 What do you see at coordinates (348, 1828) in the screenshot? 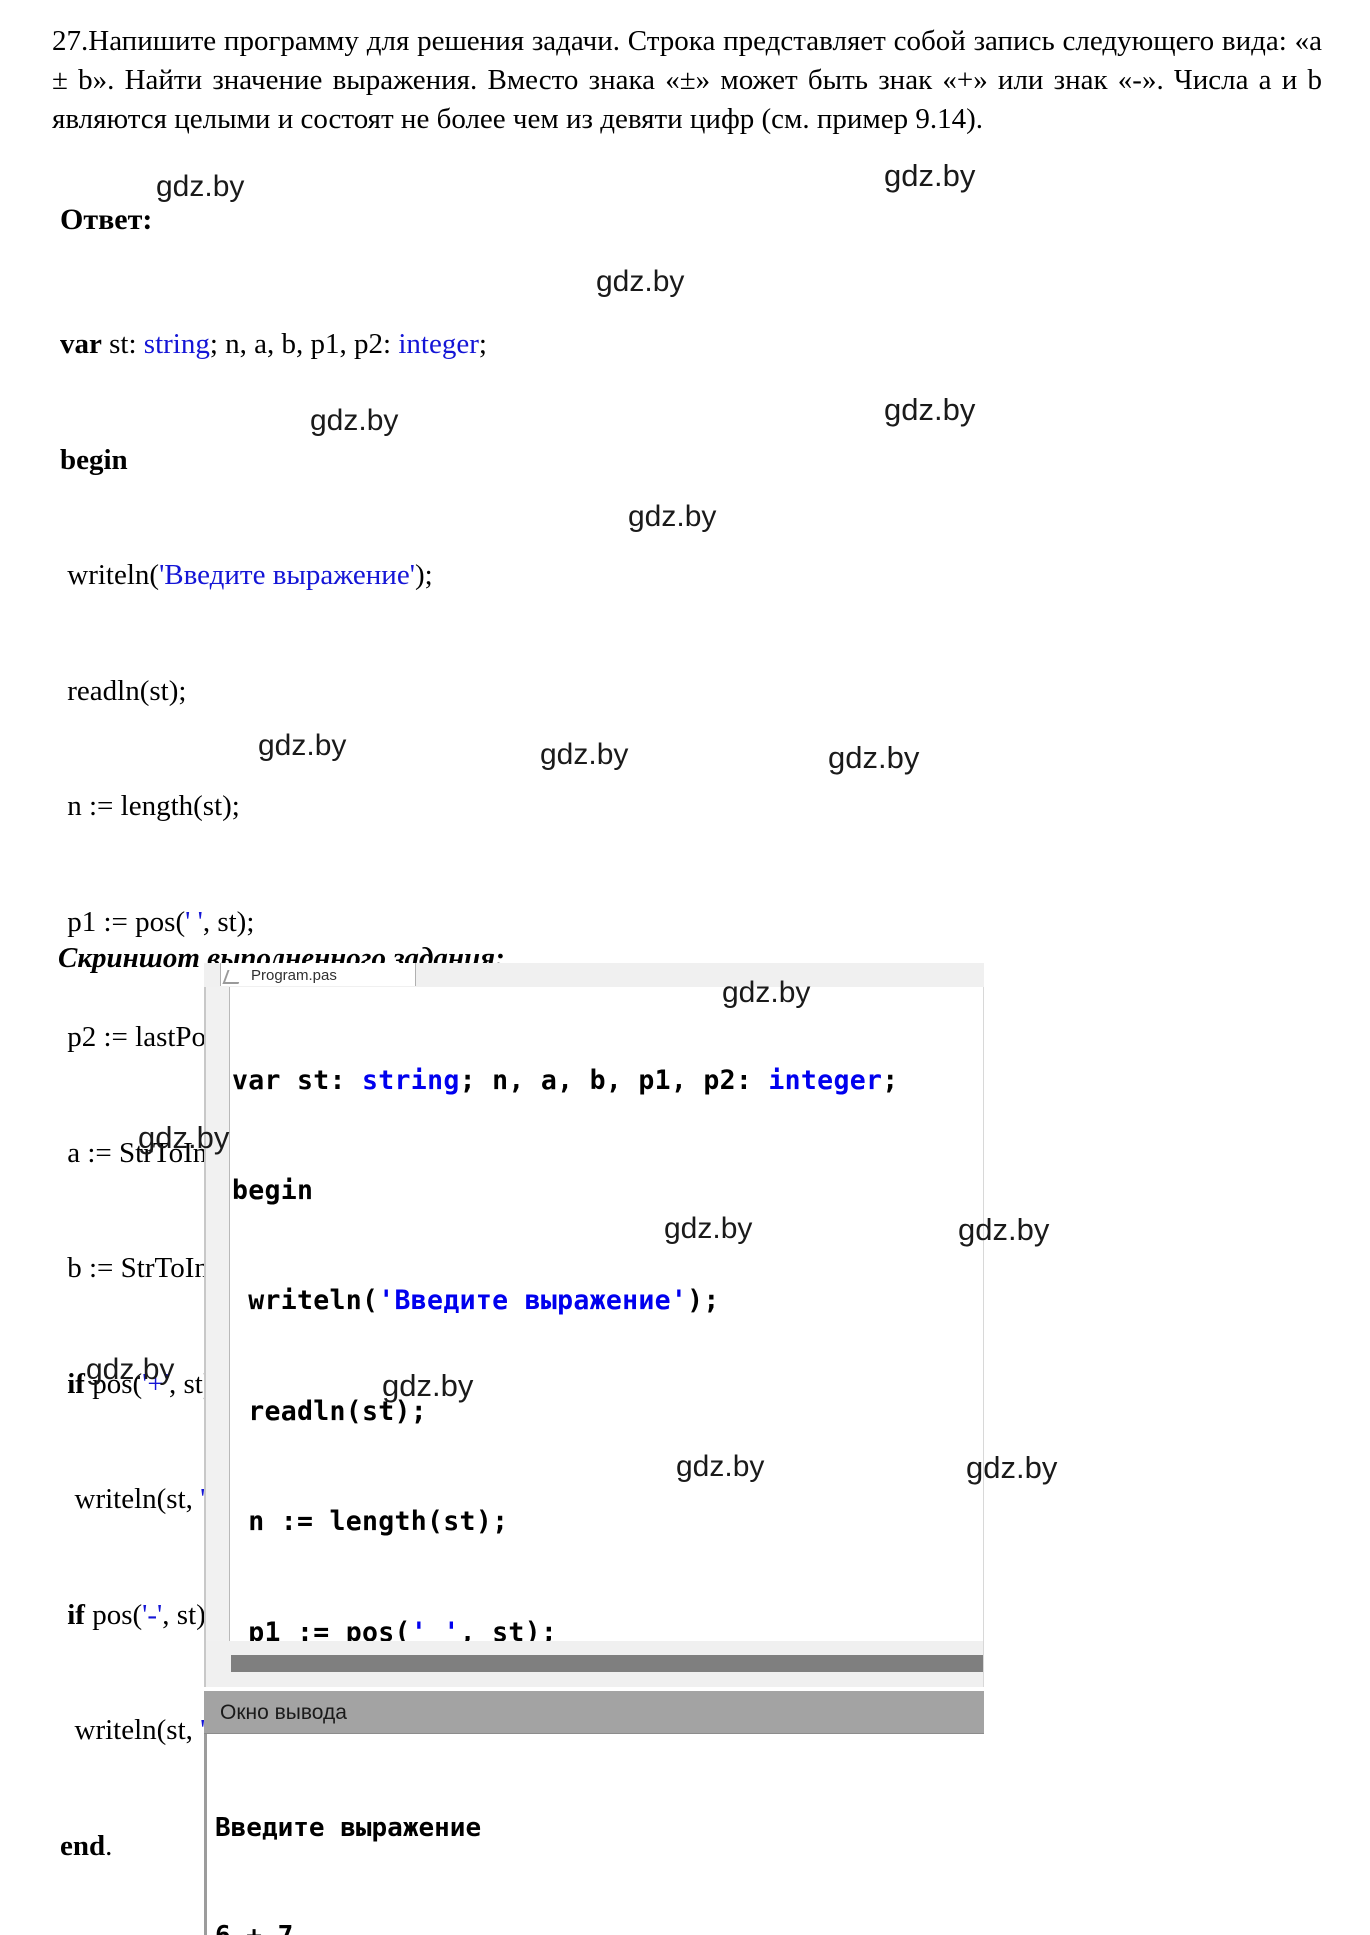
I see `output-line: Введите выражение` at bounding box center [348, 1828].